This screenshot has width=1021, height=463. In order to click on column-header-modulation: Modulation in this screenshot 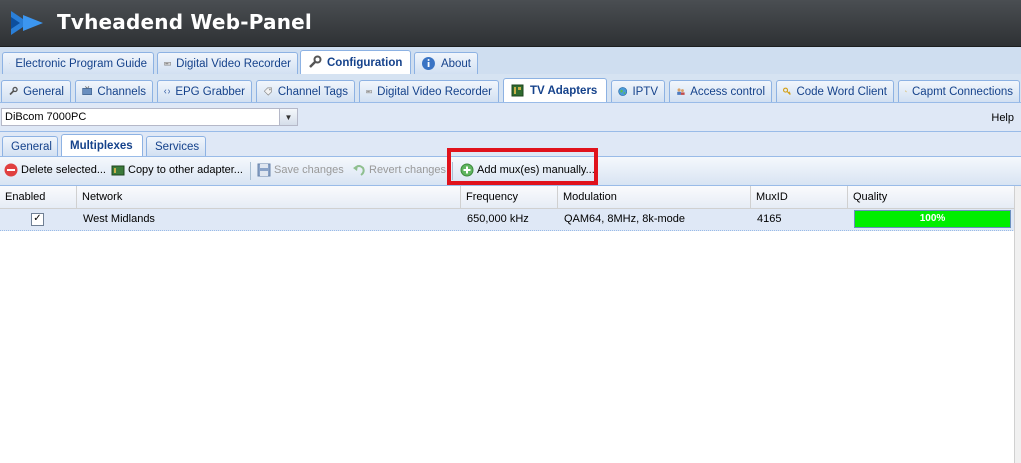, I will do `click(654, 197)`.